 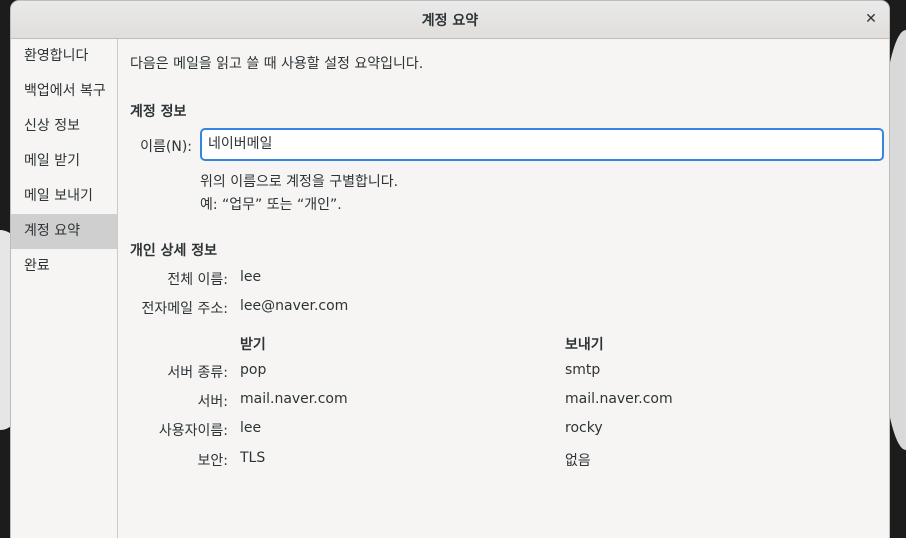 I want to click on send-security: 없음, so click(x=578, y=461).